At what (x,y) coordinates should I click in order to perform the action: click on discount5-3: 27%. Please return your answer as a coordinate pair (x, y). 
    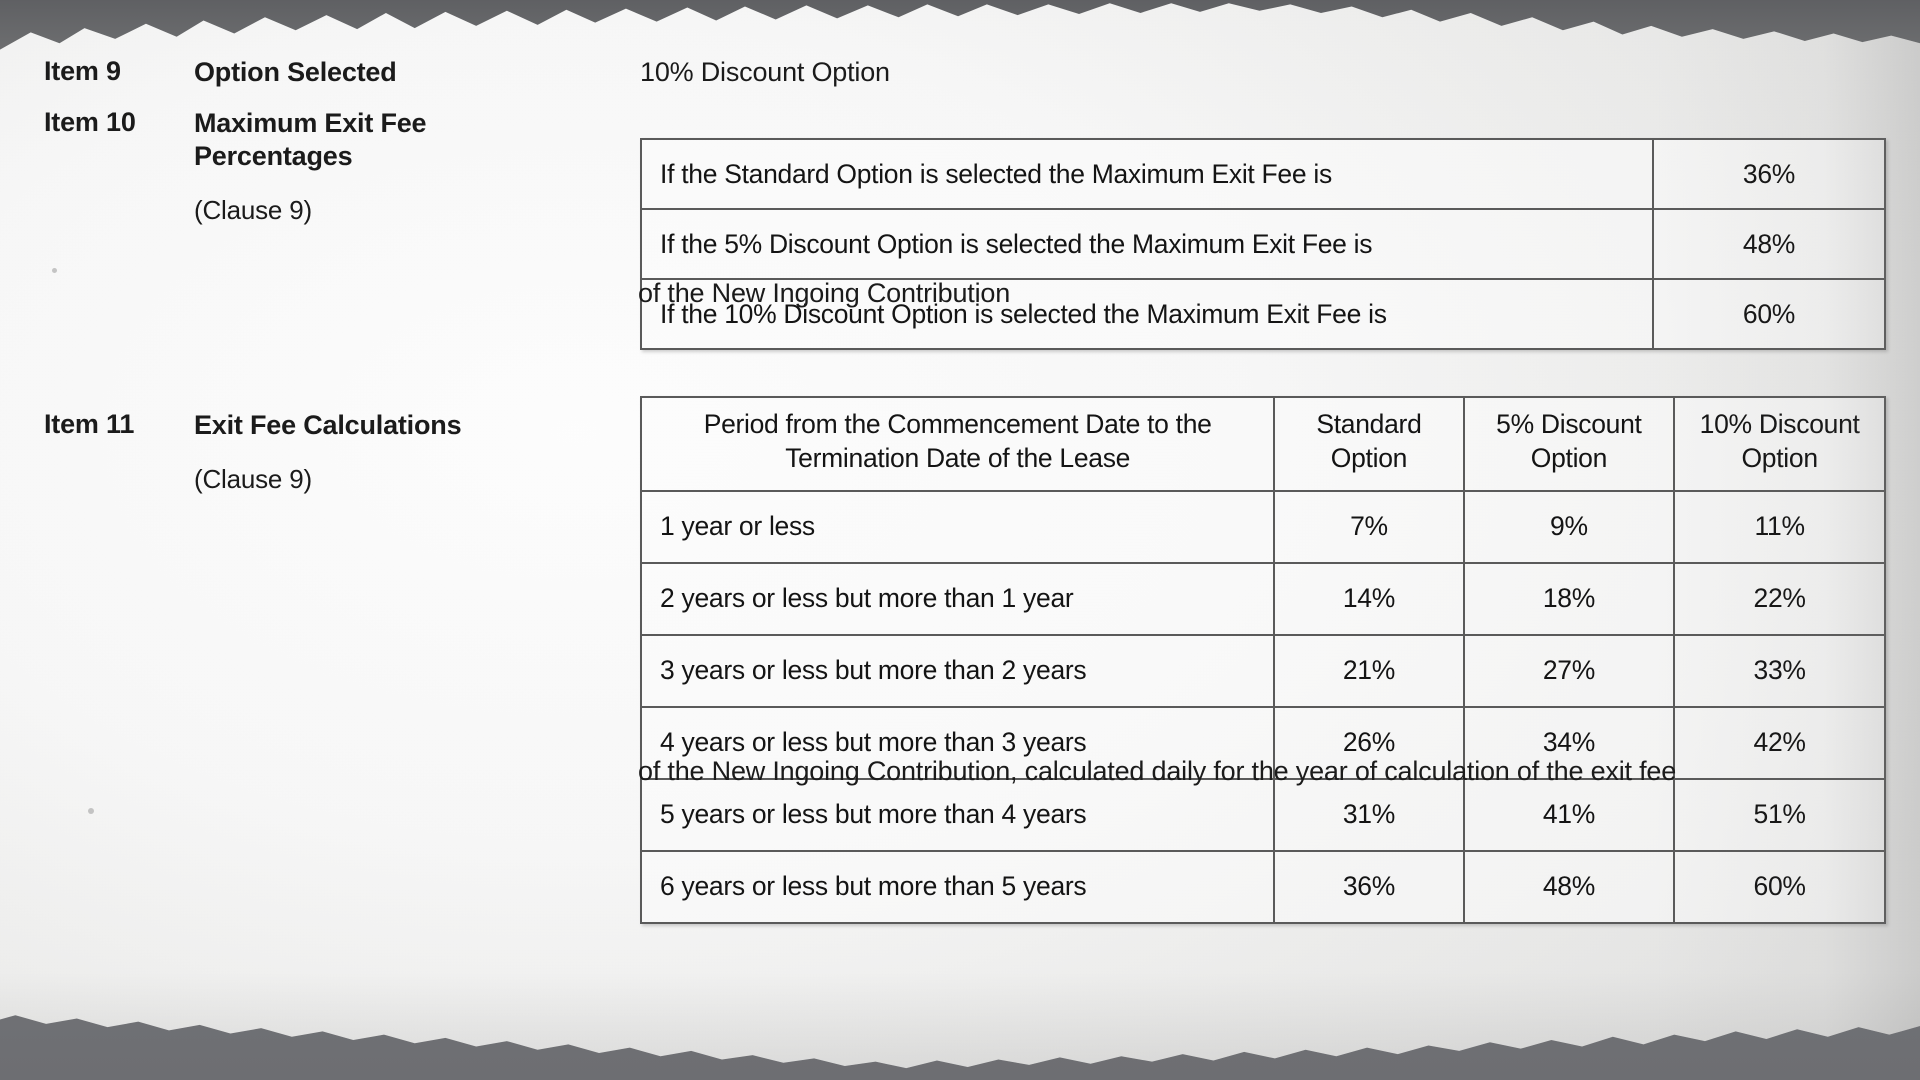
    Looking at the image, I should click on (1569, 670).